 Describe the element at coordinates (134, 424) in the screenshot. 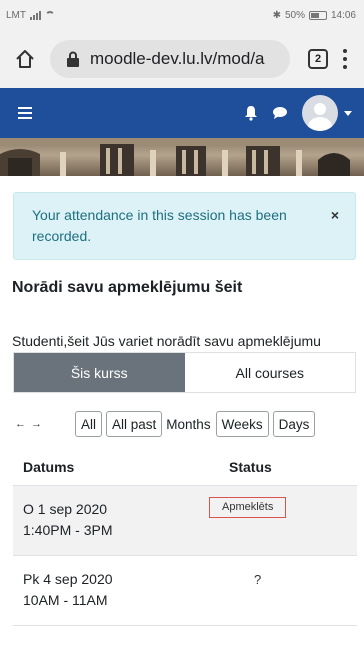

I see `filter-all-past-button: All past` at that location.